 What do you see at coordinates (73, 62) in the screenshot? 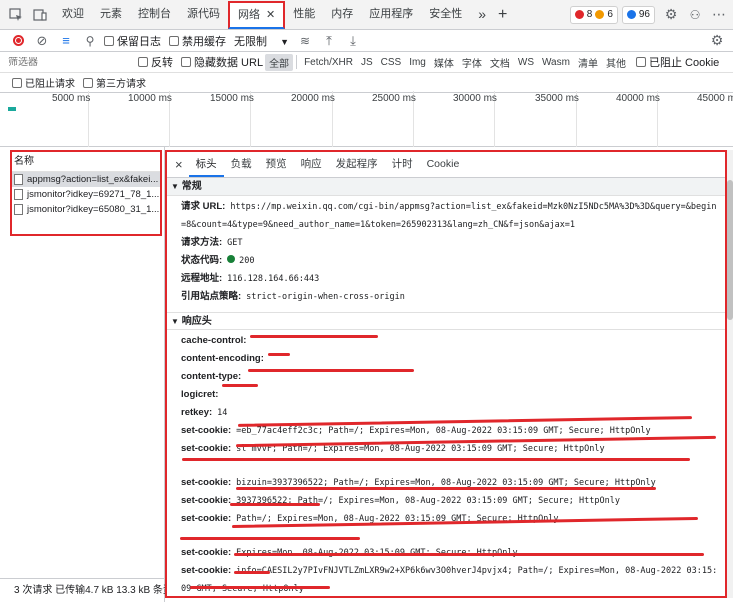
I see `filter-input` at bounding box center [73, 62].